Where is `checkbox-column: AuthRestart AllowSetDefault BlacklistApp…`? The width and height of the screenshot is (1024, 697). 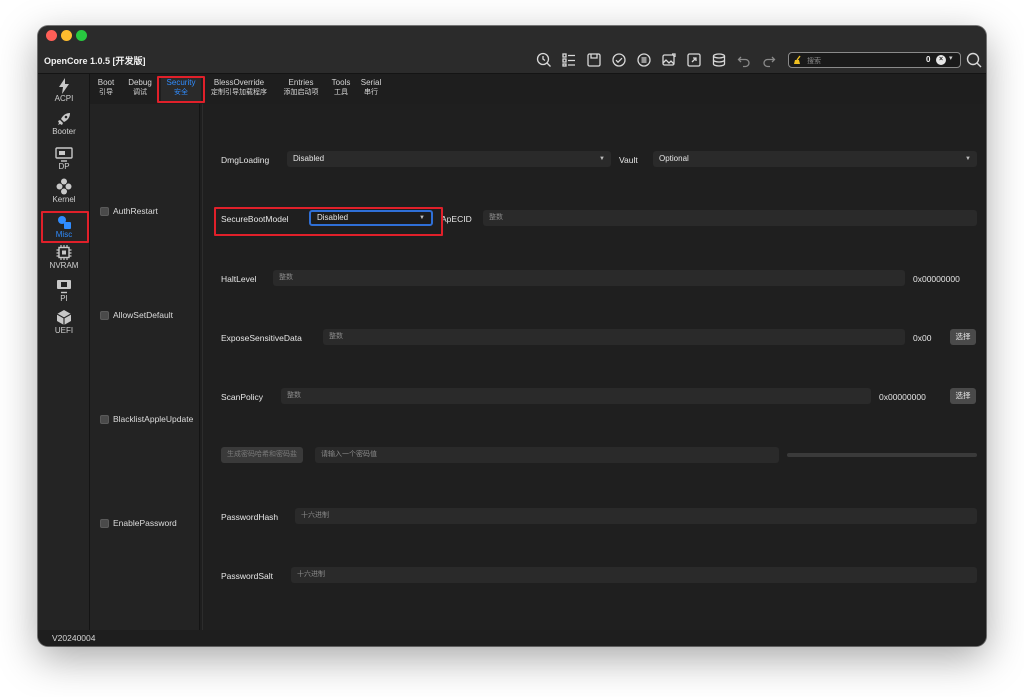 checkbox-column: AuthRestart AllowSetDefault BlacklistApp… is located at coordinates (145, 367).